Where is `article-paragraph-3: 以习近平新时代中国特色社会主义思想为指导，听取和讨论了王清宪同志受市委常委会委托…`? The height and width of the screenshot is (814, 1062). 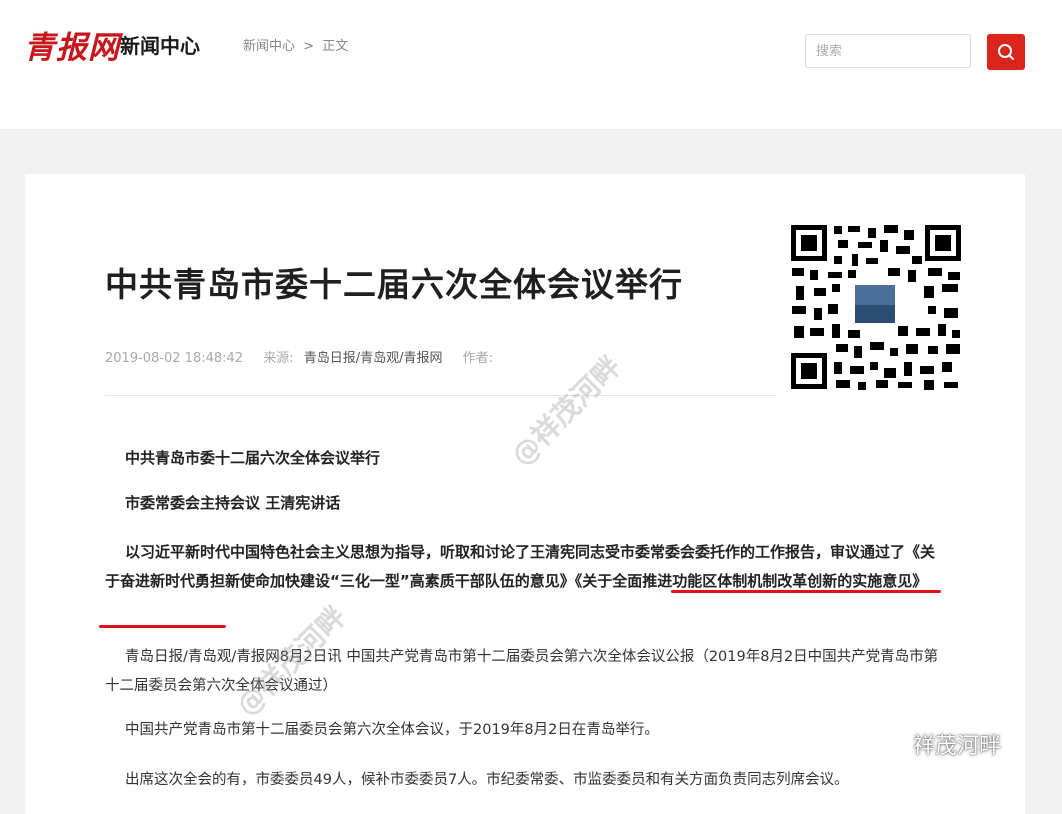
article-paragraph-3: 以习近平新时代中国特色社会主义思想为指导，听取和讨论了王清宪同志受市委常委会委托… is located at coordinates (520, 566).